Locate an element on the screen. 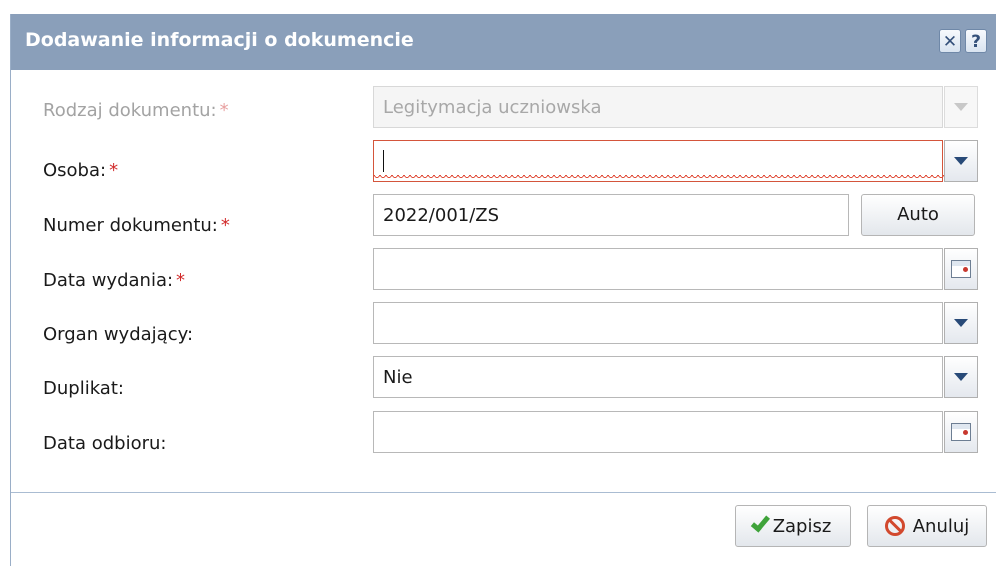  document-type-dropdown-trigger is located at coordinates (961, 107).